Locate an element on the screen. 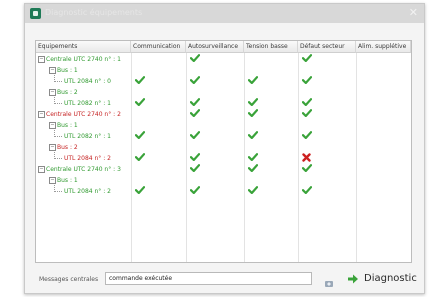 The width and height of the screenshot is (430, 297). table-row: − Centrale UTC 2740 n° : 2 is located at coordinates (223, 114).